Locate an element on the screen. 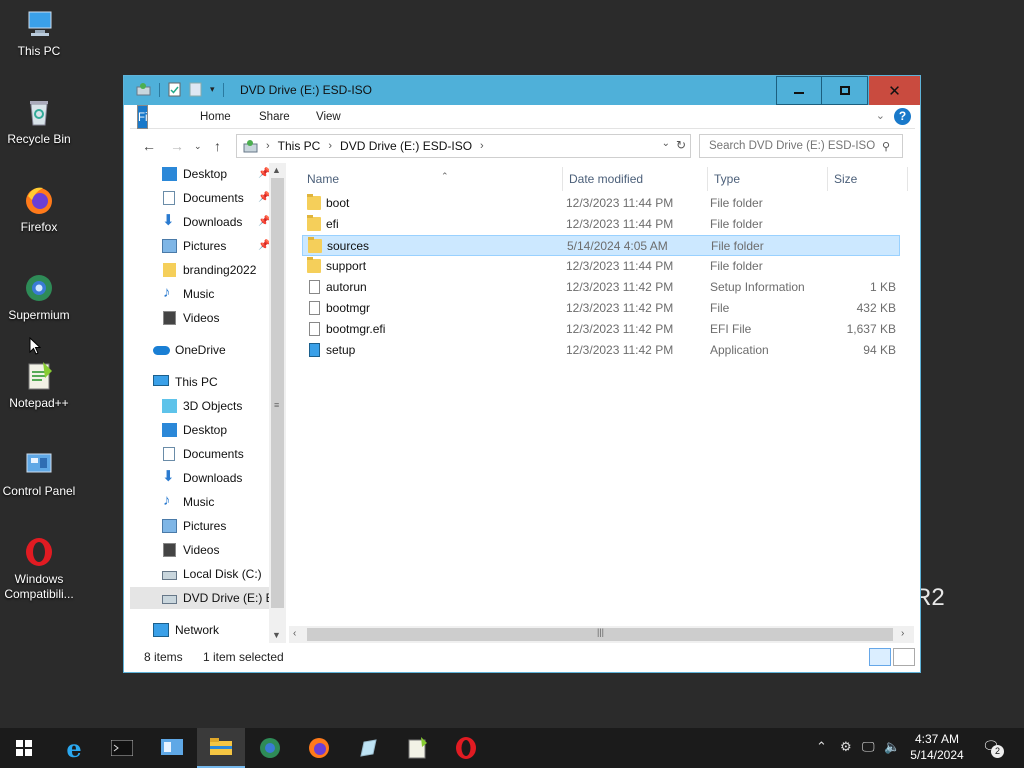 This screenshot has width=1024, height=768. taskbar-file-explorer is located at coordinates (221, 748).